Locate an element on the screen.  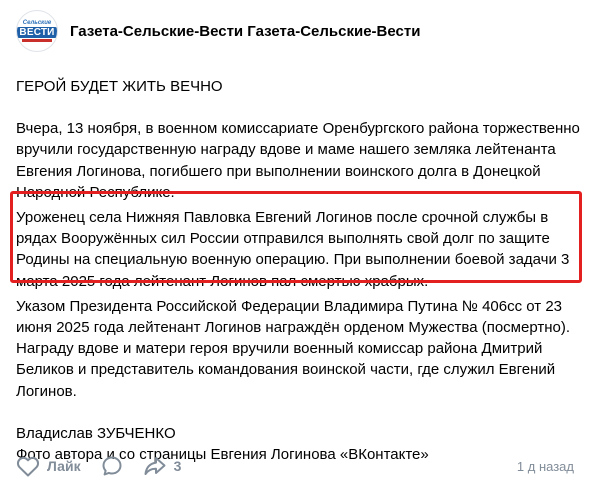
comment-icon is located at coordinates (112, 466).